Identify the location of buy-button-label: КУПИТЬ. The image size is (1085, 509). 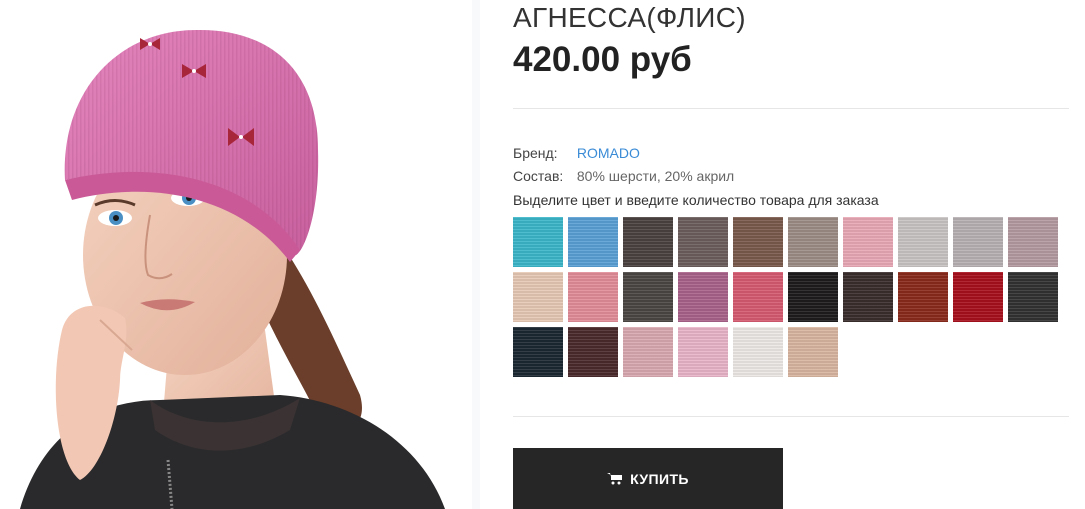
(659, 478).